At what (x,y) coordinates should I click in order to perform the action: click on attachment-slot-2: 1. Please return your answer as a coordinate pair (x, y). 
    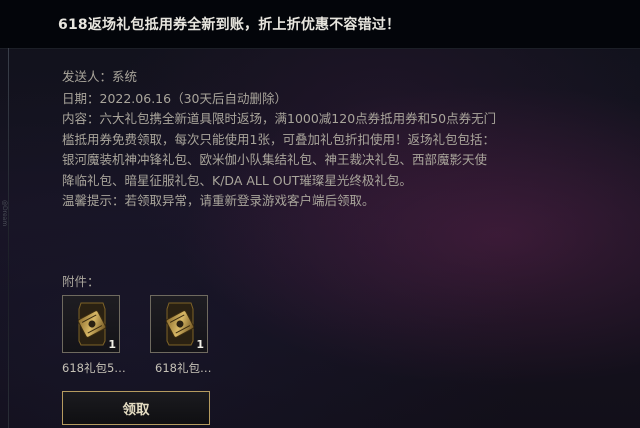
    Looking at the image, I should click on (179, 324).